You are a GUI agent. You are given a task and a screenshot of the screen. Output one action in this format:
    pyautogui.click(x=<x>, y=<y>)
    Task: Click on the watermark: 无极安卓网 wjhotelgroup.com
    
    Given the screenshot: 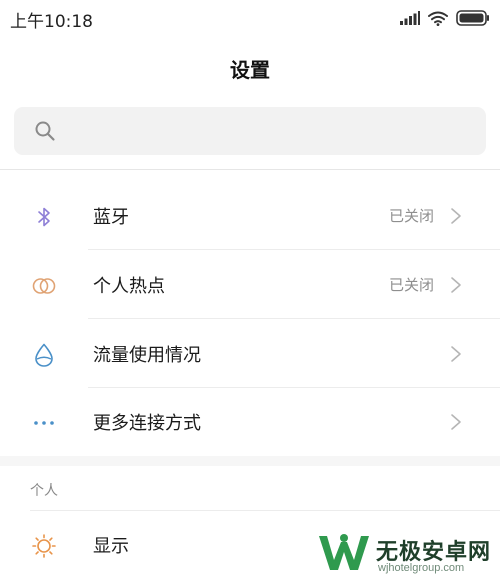 What is the action you would take?
    pyautogui.click(x=407, y=553)
    